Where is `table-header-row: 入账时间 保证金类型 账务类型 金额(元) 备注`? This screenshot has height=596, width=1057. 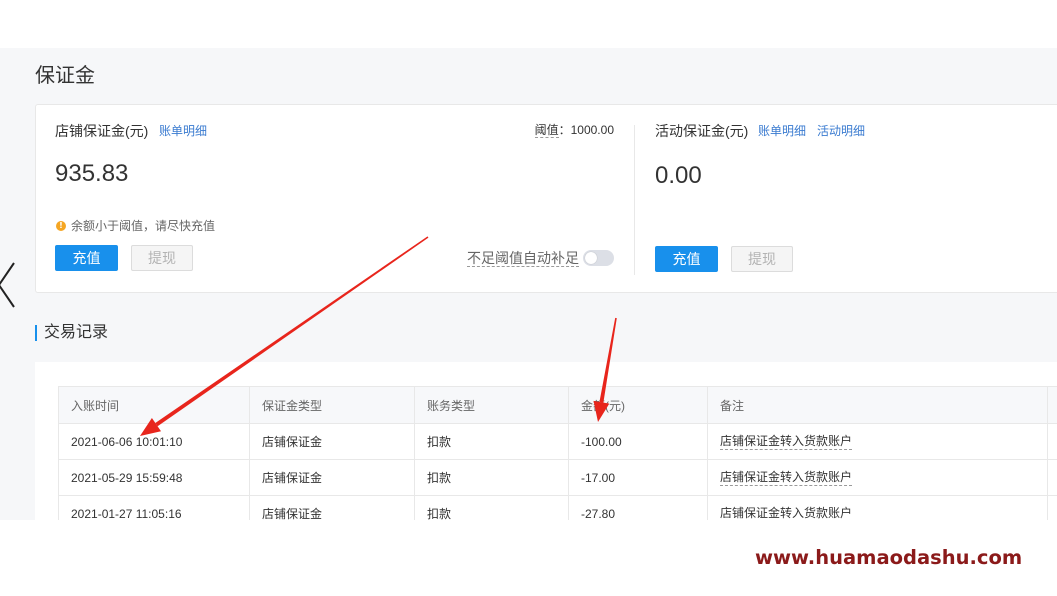
table-header-row: 入账时间 保证金类型 账务类型 金额(元) 备注 is located at coordinates (557, 405).